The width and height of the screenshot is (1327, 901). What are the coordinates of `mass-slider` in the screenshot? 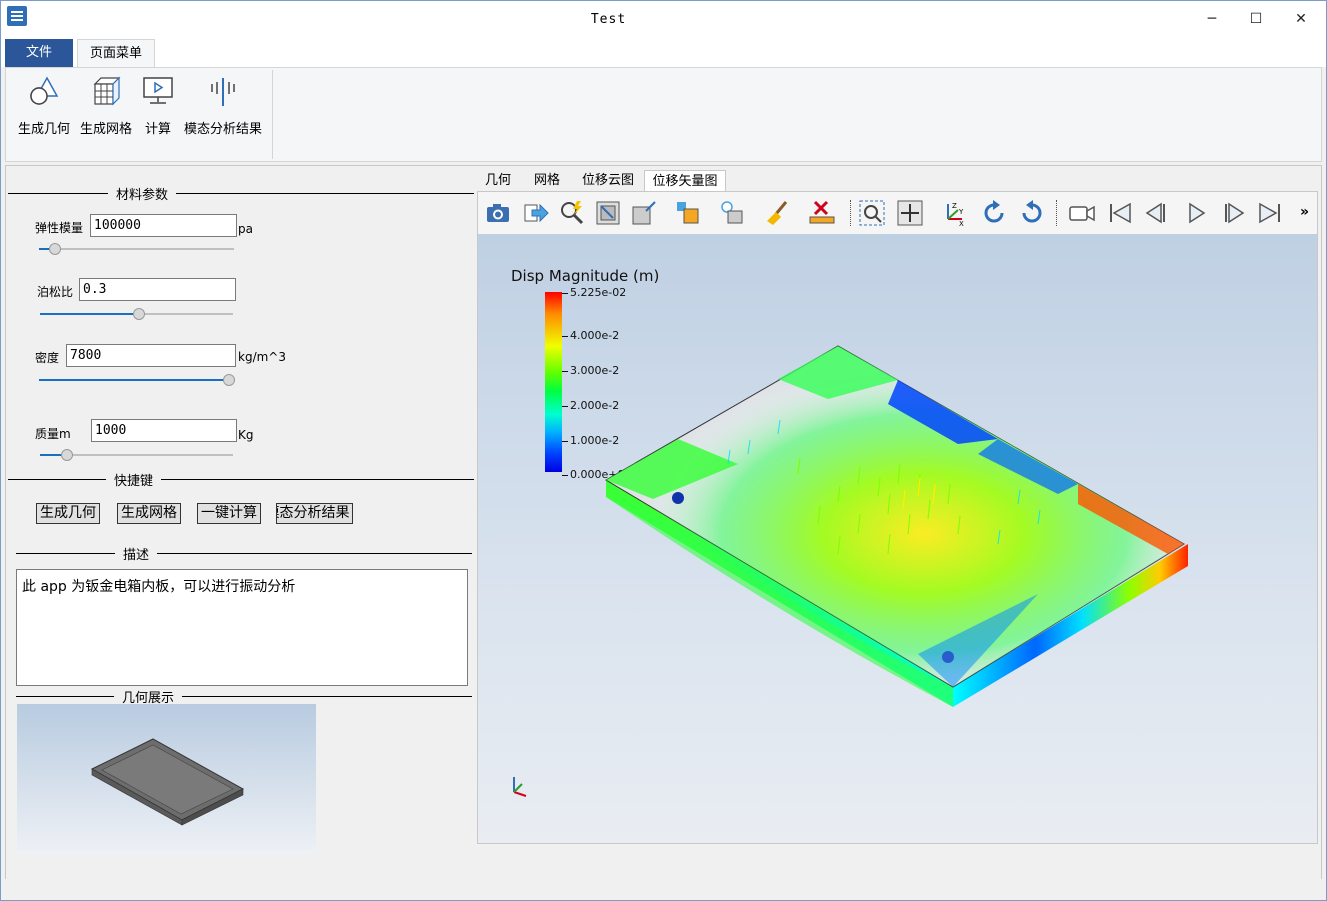 It's located at (136, 455).